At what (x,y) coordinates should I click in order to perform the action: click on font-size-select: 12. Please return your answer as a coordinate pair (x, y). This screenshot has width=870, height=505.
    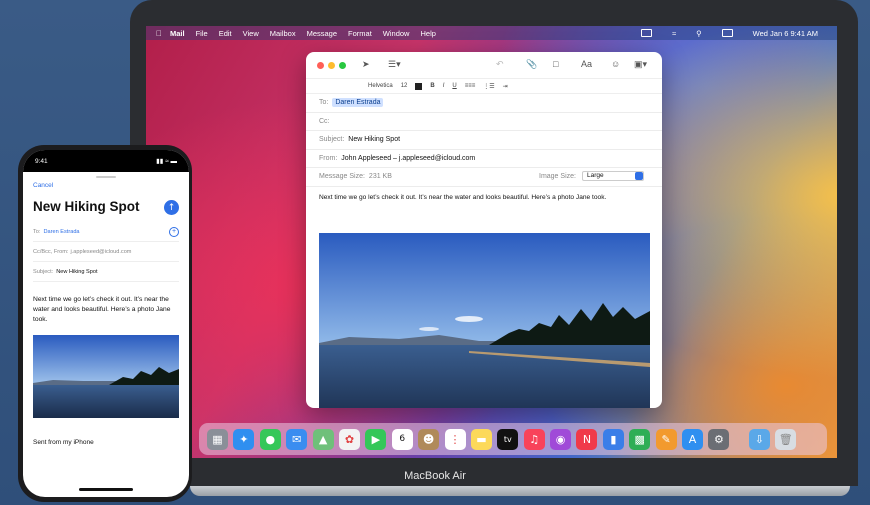
    Looking at the image, I should click on (404, 86).